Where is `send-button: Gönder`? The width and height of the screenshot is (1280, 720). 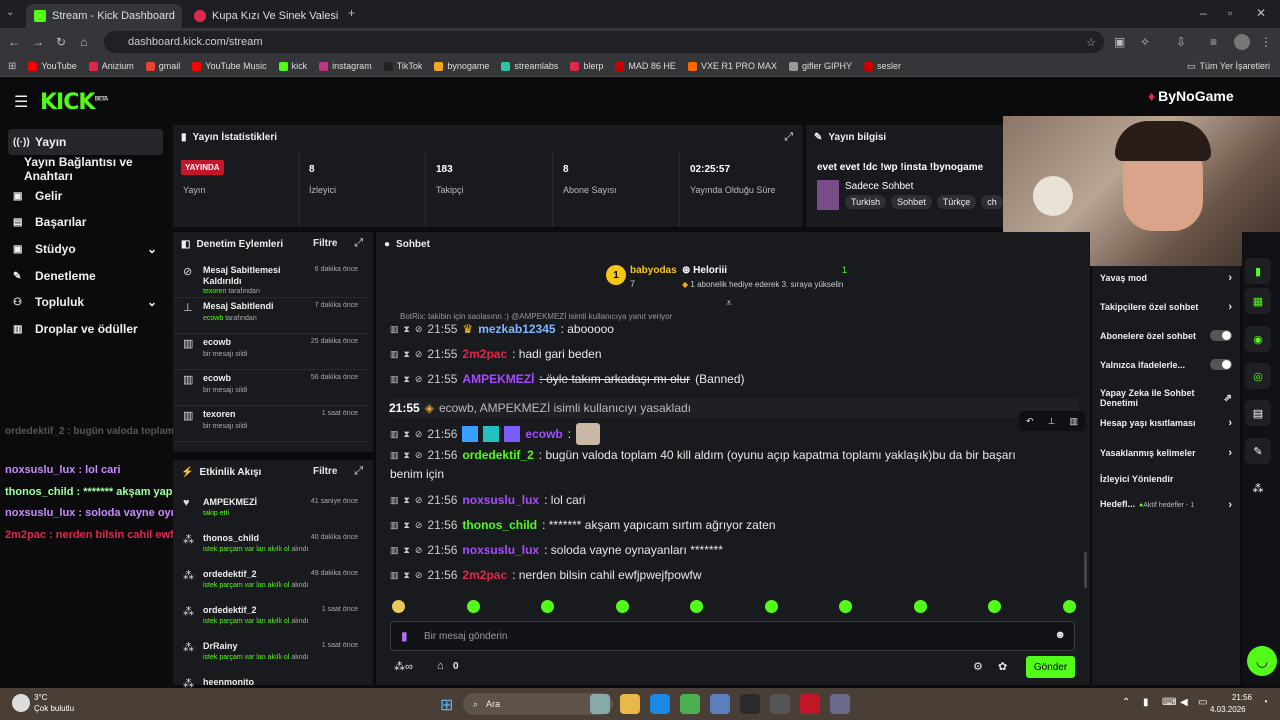
send-button: Gönder is located at coordinates (1050, 667).